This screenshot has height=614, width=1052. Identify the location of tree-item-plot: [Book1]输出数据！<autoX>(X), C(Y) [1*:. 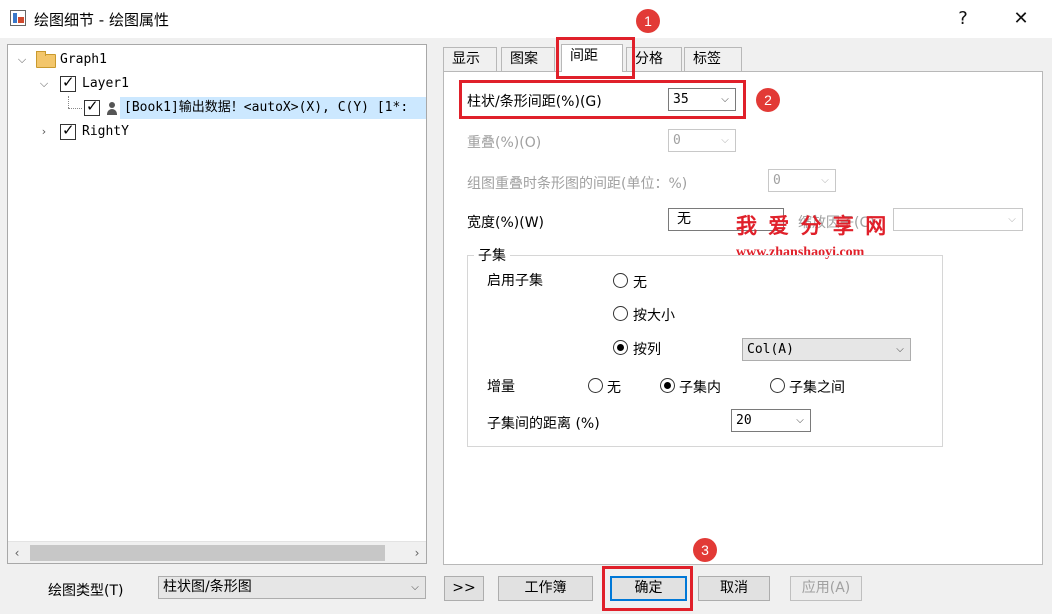
(275, 108).